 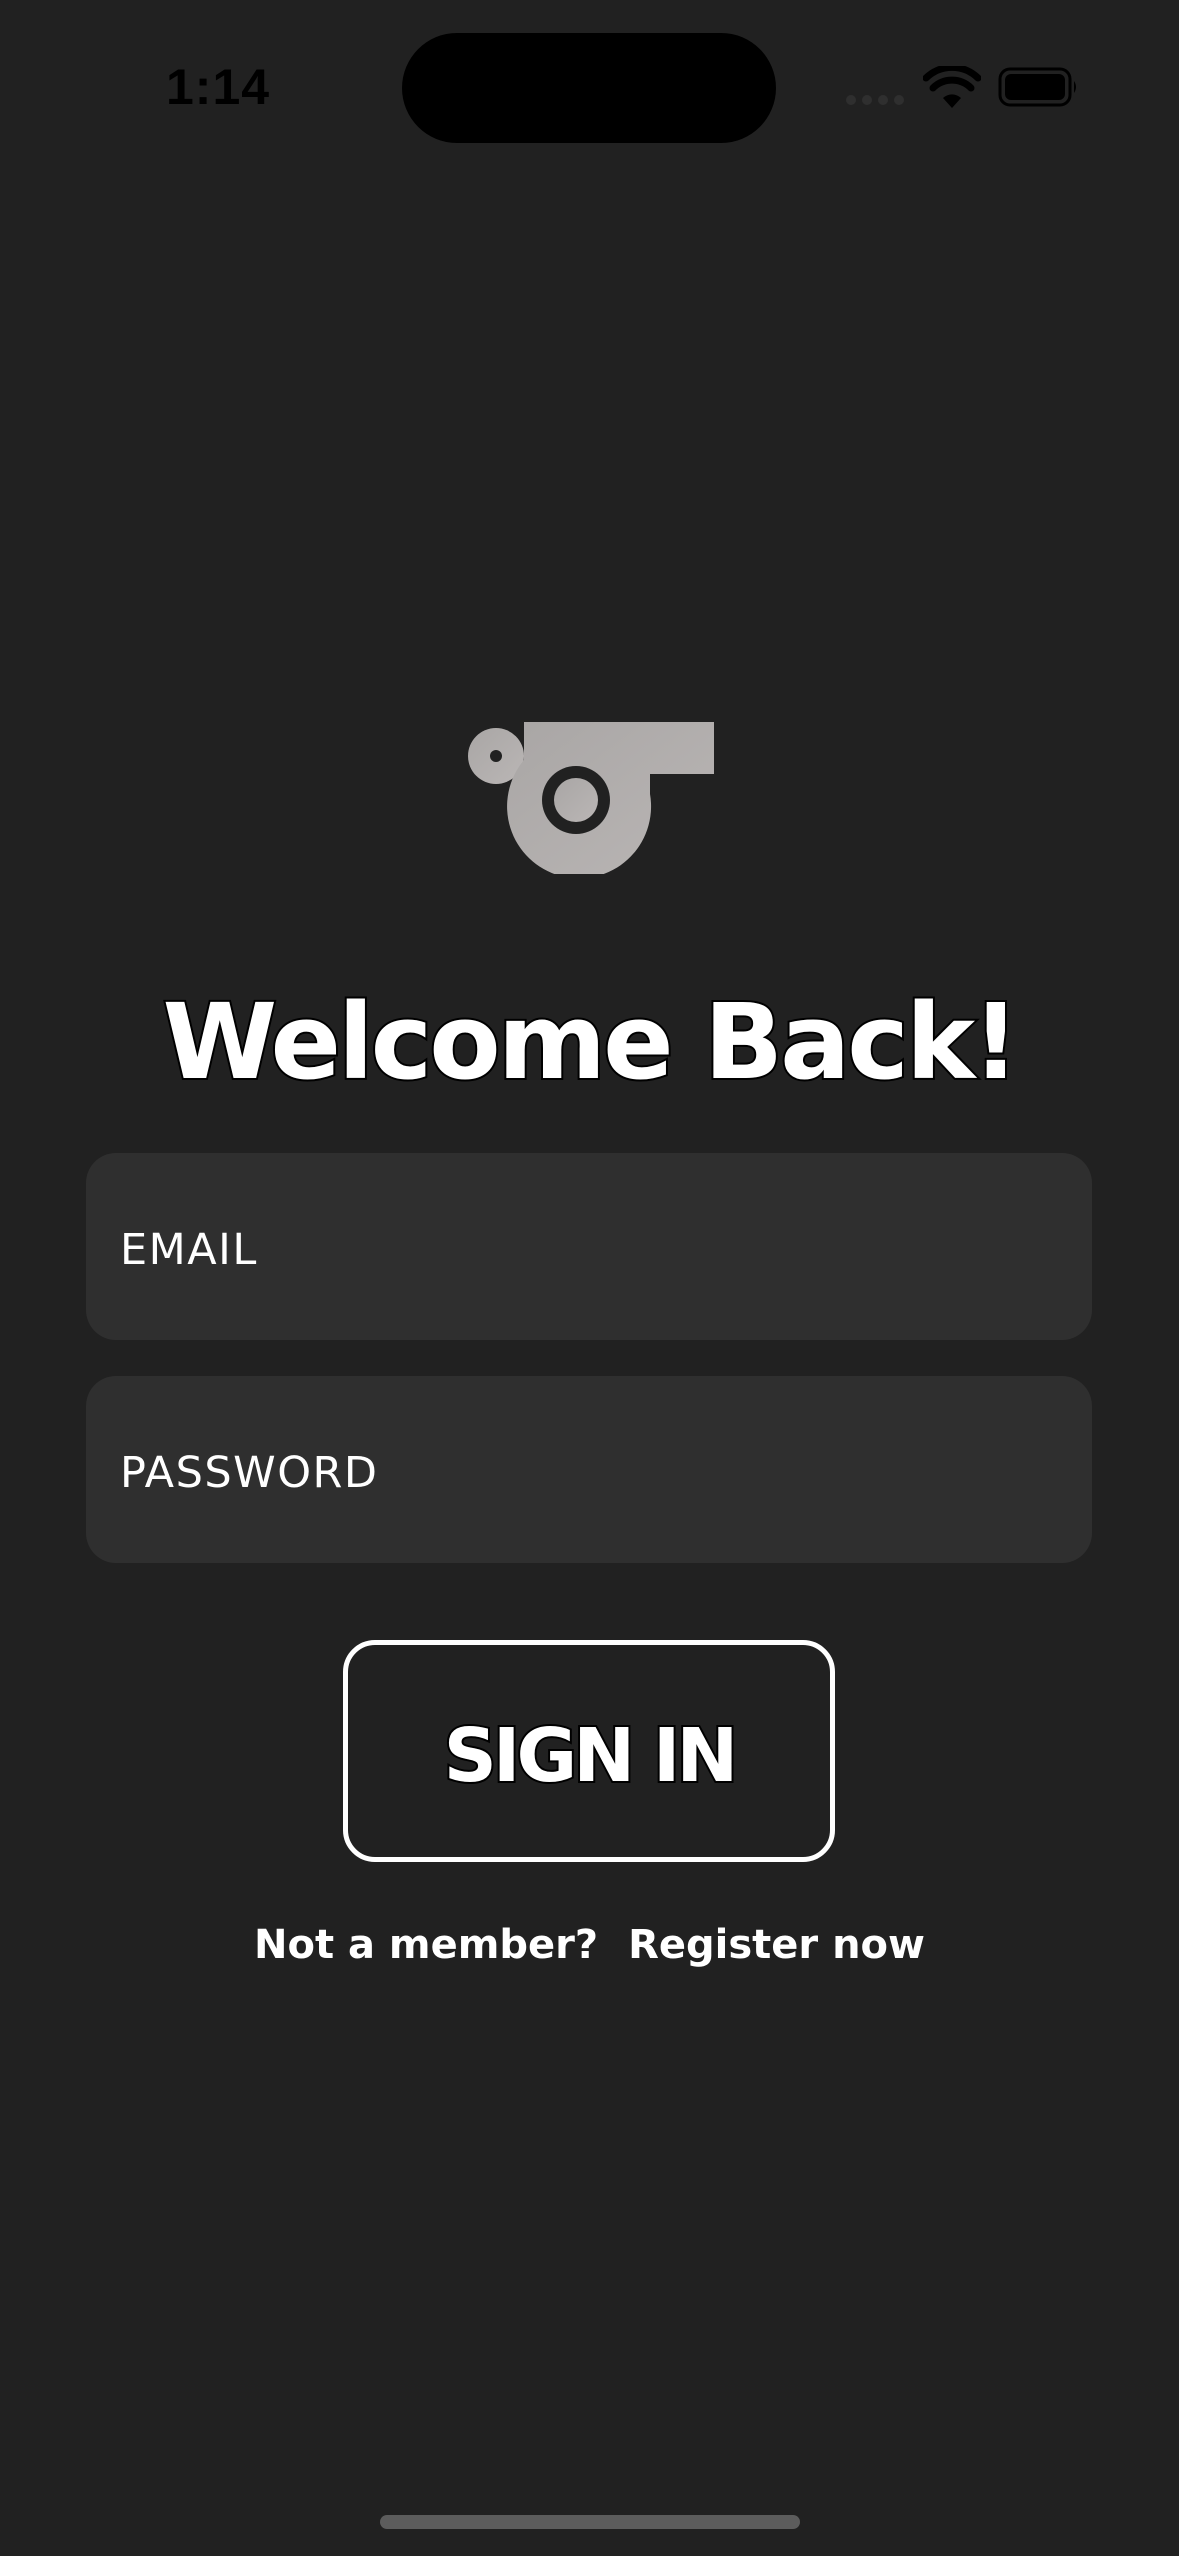 I want to click on sign-in-label-svg: SIGN IN, so click(x=591, y=1756).